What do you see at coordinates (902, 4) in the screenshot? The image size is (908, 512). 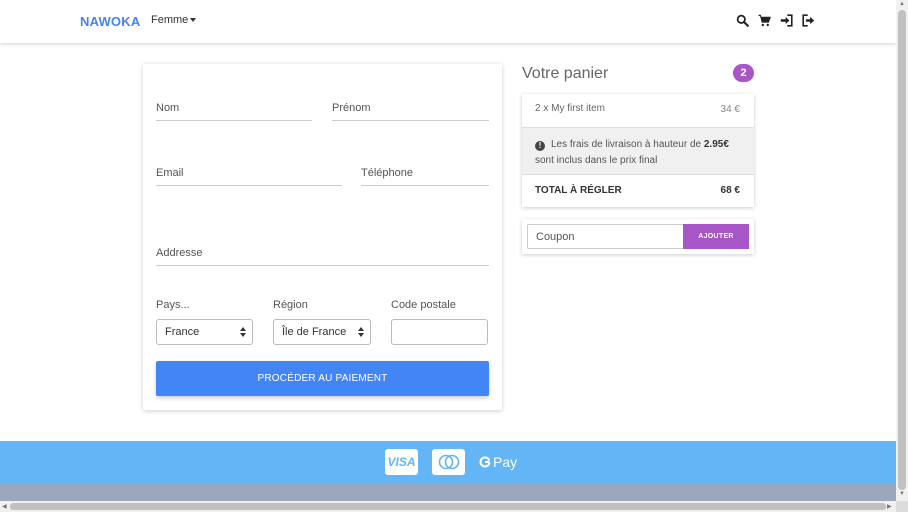 I see `scroll-up-icon: ▲` at bounding box center [902, 4].